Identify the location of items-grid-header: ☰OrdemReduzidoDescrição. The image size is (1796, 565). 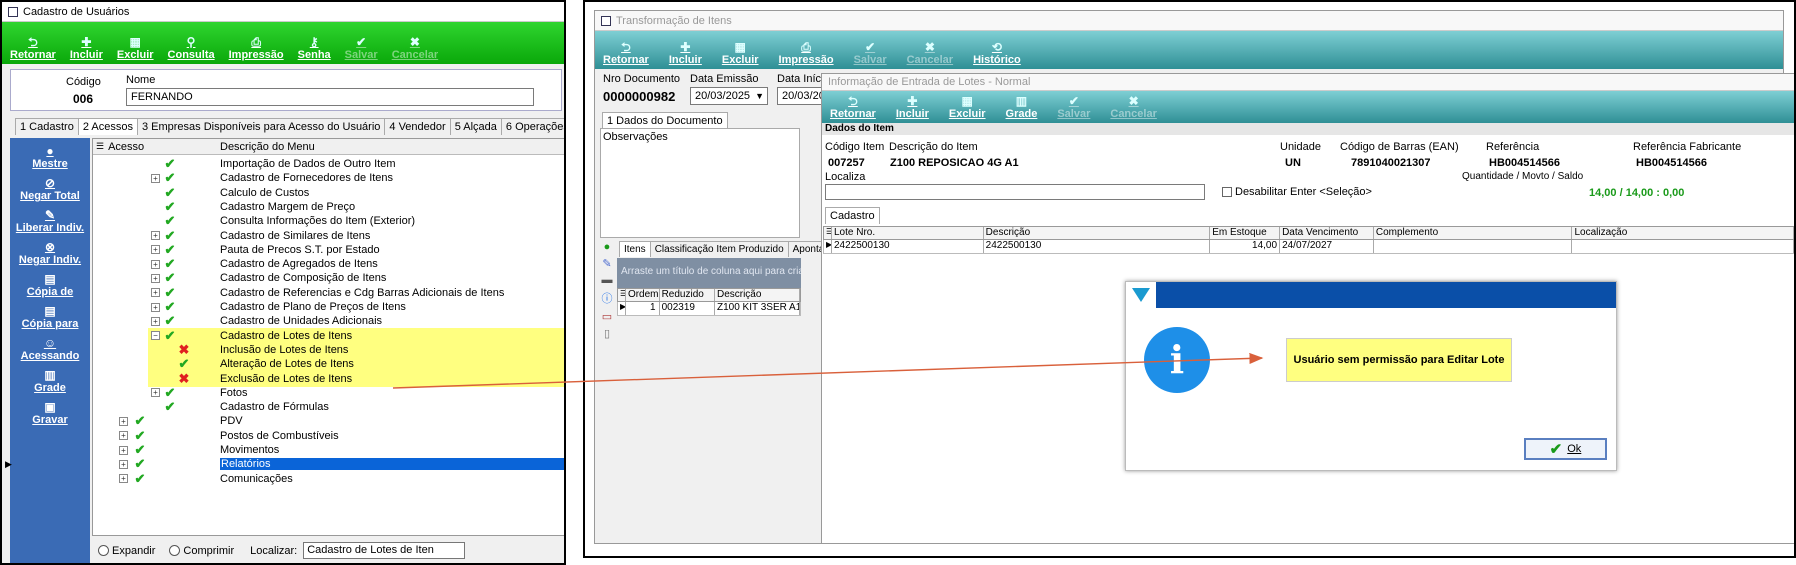
(709, 295).